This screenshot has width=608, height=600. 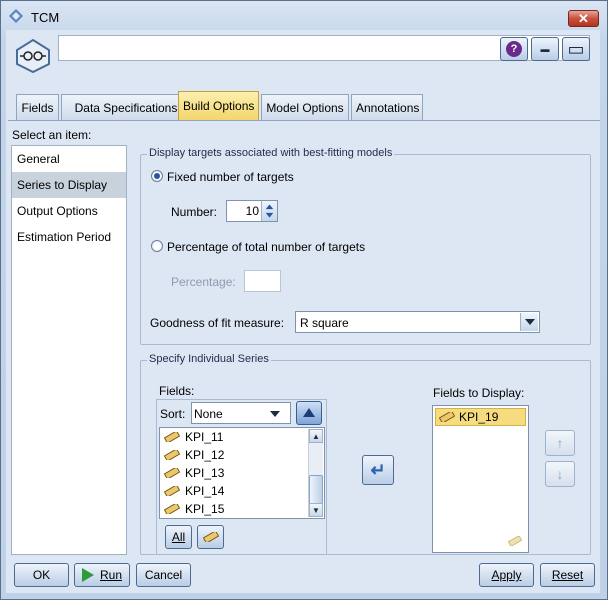 I want to click on tab-build-options: Build Options, so click(x=218, y=105).